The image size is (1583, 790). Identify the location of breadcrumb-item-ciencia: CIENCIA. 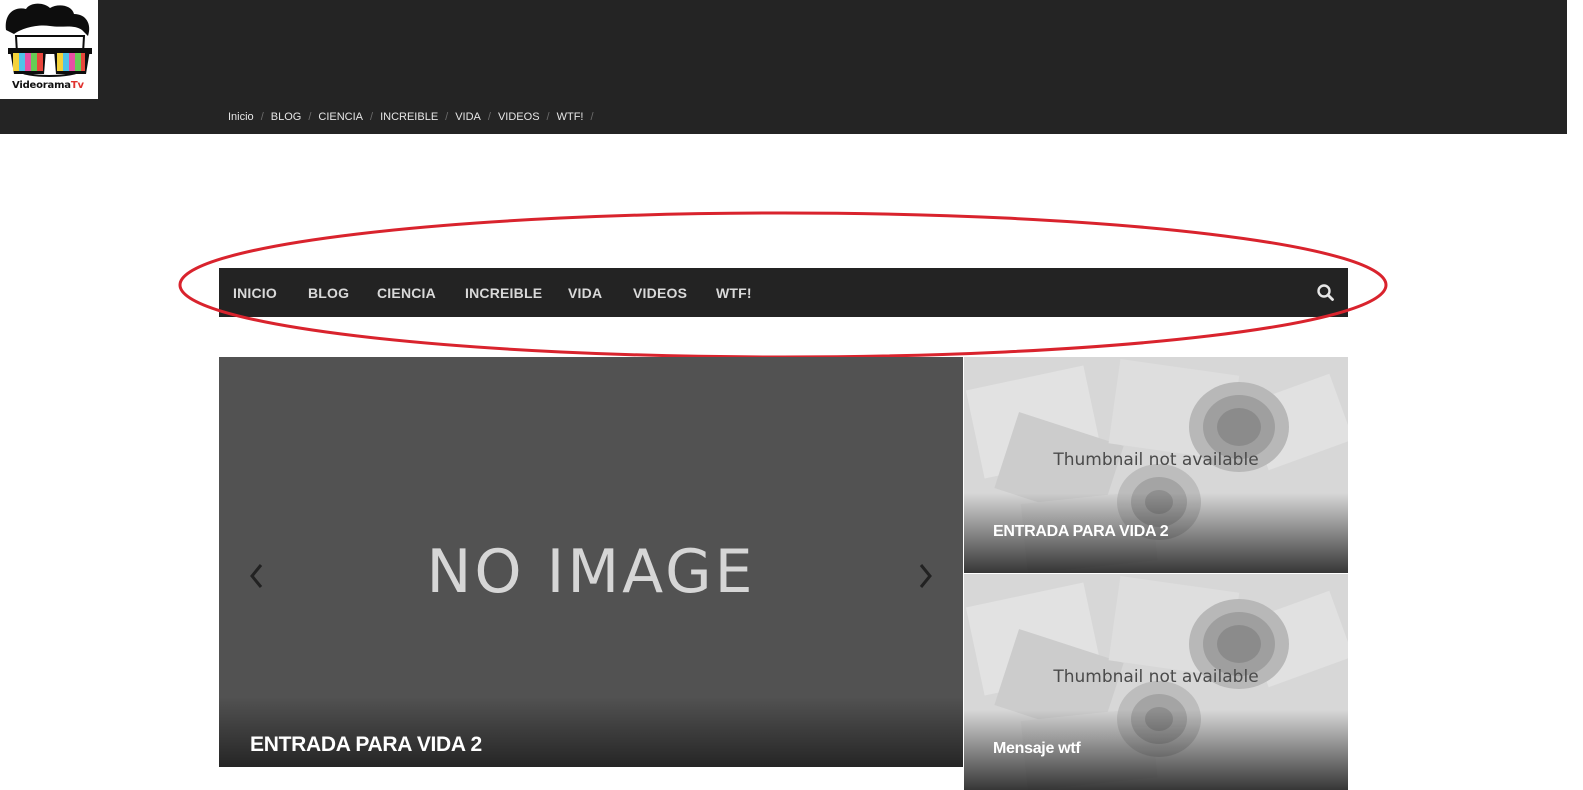
(340, 117).